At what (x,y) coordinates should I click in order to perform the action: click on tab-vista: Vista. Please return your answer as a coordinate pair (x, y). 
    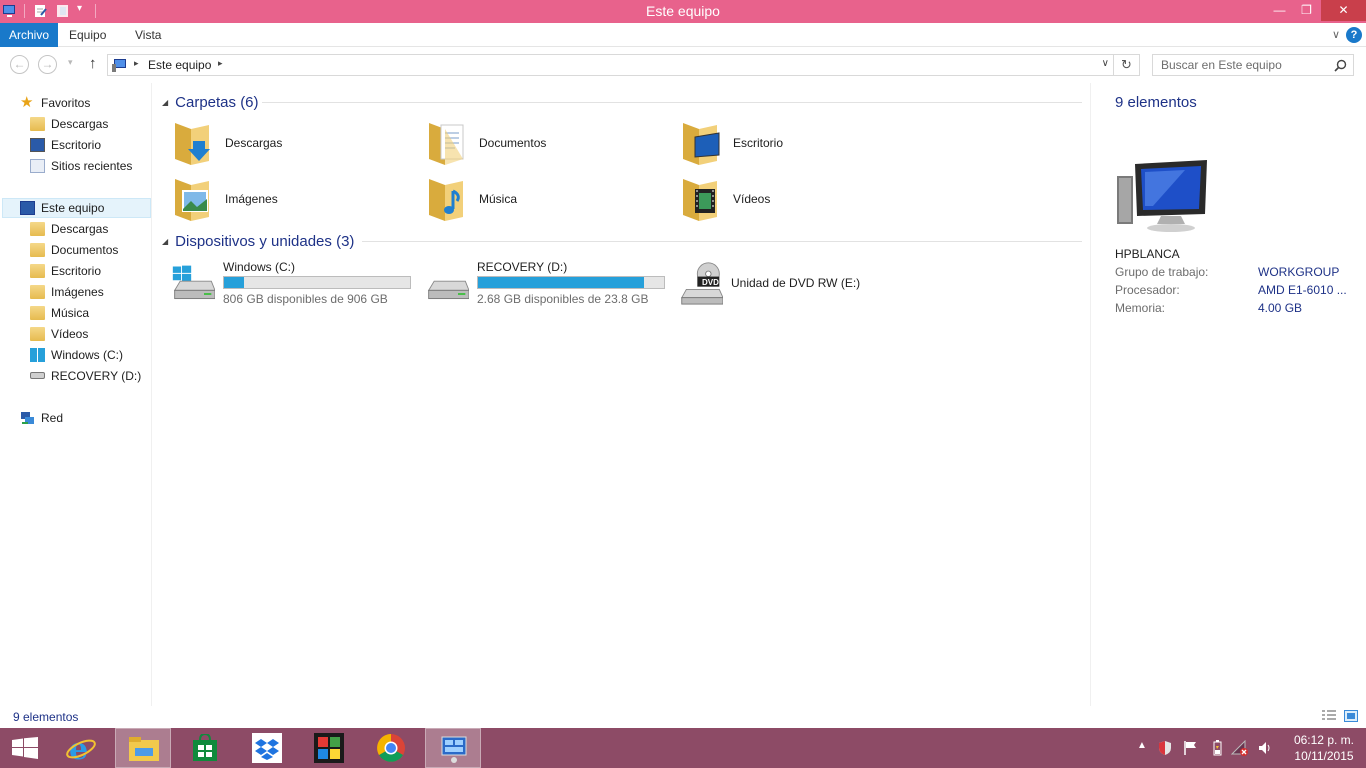
    Looking at the image, I should click on (148, 35).